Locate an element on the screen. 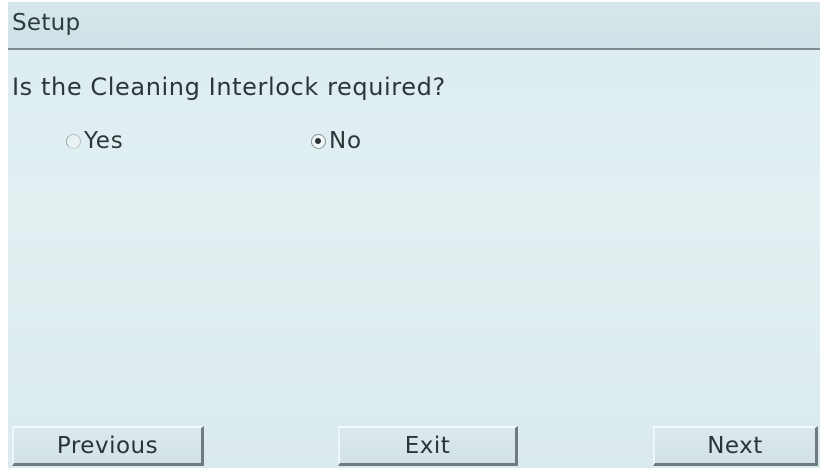 This screenshot has width=825, height=468. radio-label-no: No is located at coordinates (345, 141).